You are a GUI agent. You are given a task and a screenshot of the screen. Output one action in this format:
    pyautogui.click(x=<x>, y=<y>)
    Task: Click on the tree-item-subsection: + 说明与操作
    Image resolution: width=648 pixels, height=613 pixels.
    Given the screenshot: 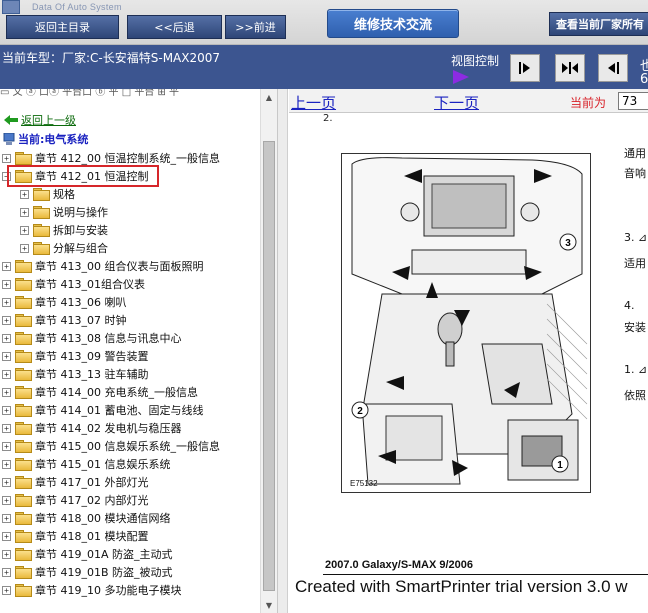 What is the action you would take?
    pyautogui.click(x=64, y=212)
    